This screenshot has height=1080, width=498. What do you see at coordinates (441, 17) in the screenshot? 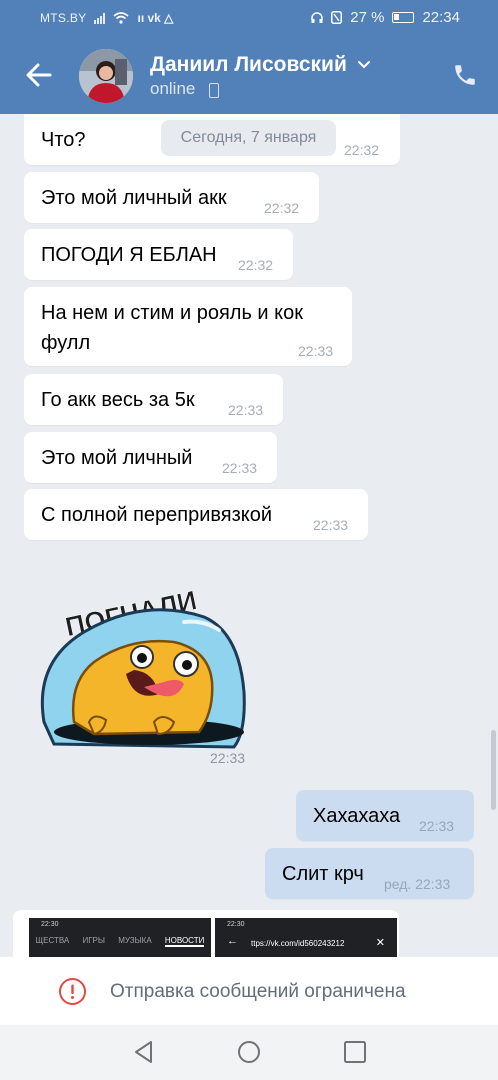
I see `clock: 22:34` at bounding box center [441, 17].